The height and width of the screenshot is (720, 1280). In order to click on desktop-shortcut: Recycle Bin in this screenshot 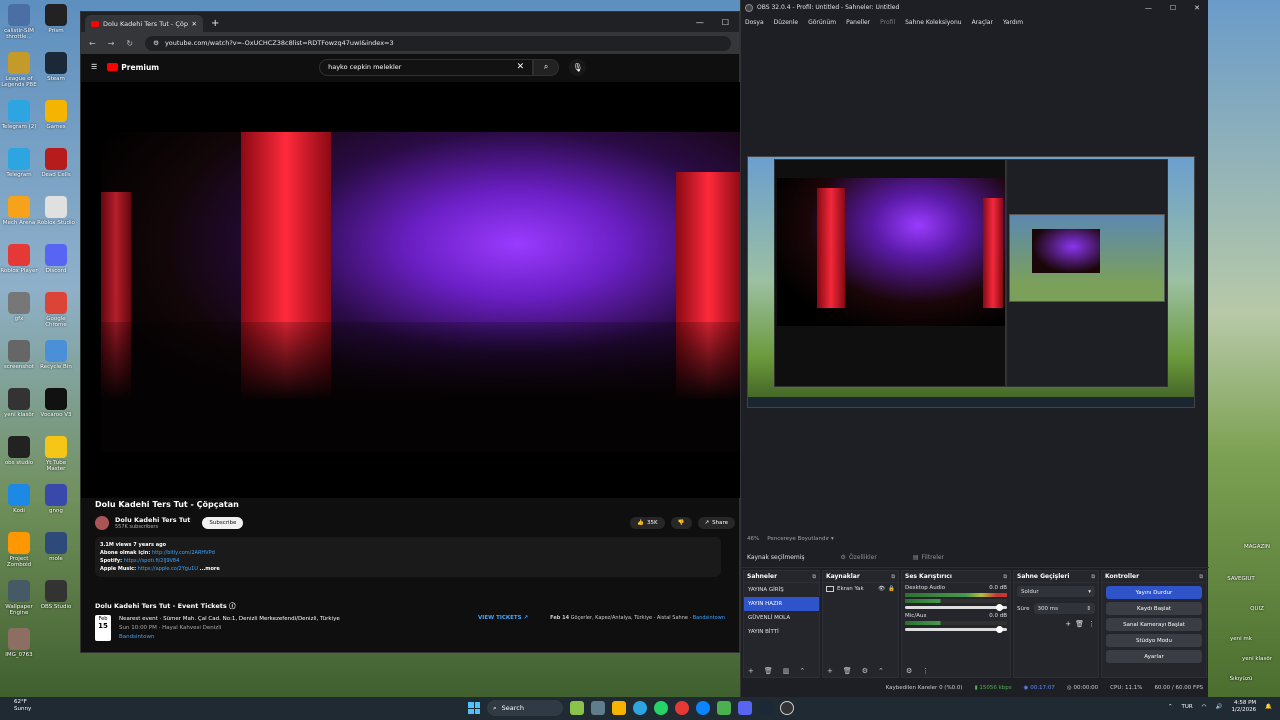, I will do `click(56, 355)`.